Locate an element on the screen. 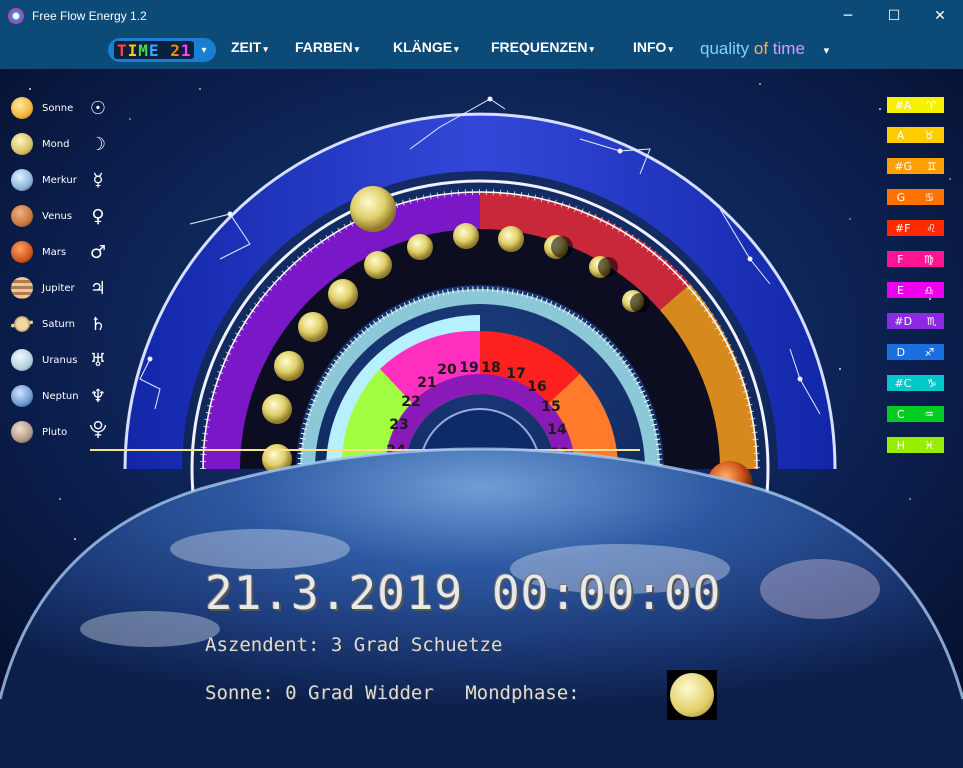  zodiac-sign-icon: ♓ is located at coordinates (929, 445).